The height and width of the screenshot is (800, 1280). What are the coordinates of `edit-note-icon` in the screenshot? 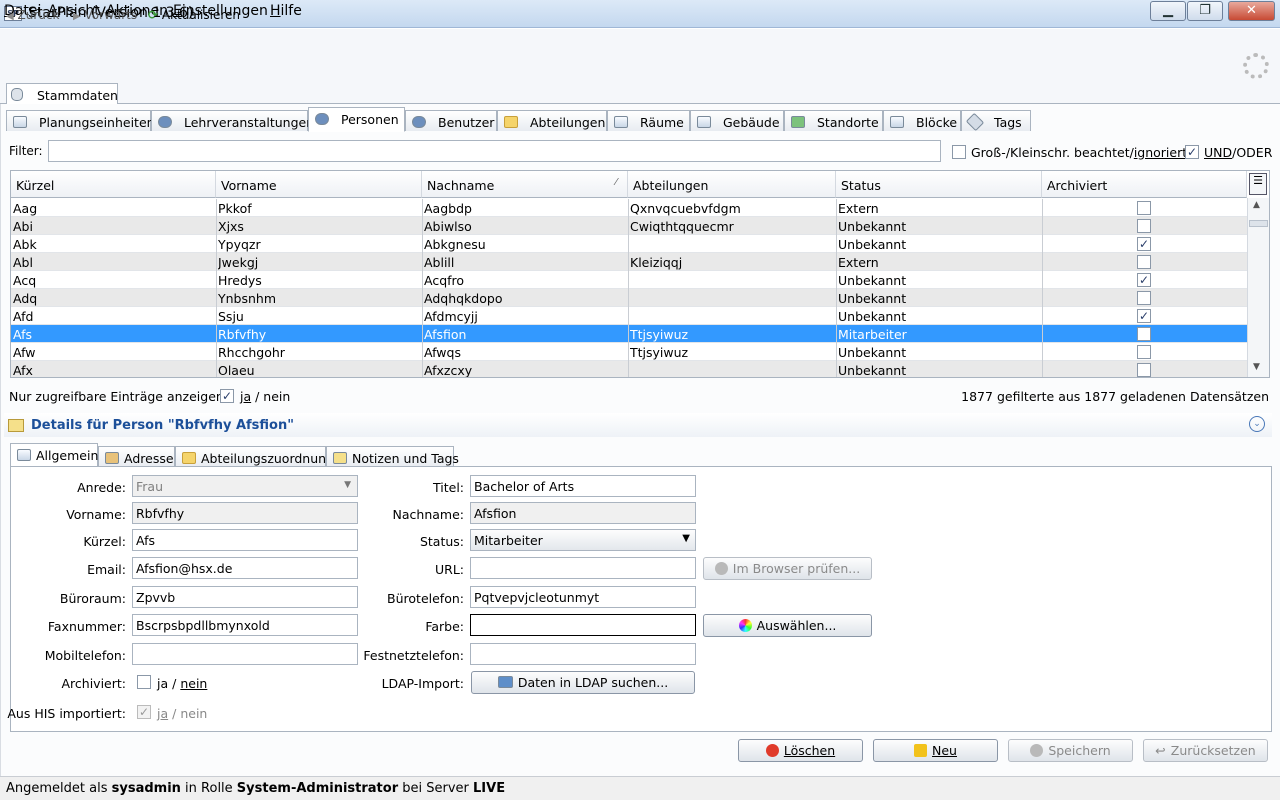 It's located at (16, 425).